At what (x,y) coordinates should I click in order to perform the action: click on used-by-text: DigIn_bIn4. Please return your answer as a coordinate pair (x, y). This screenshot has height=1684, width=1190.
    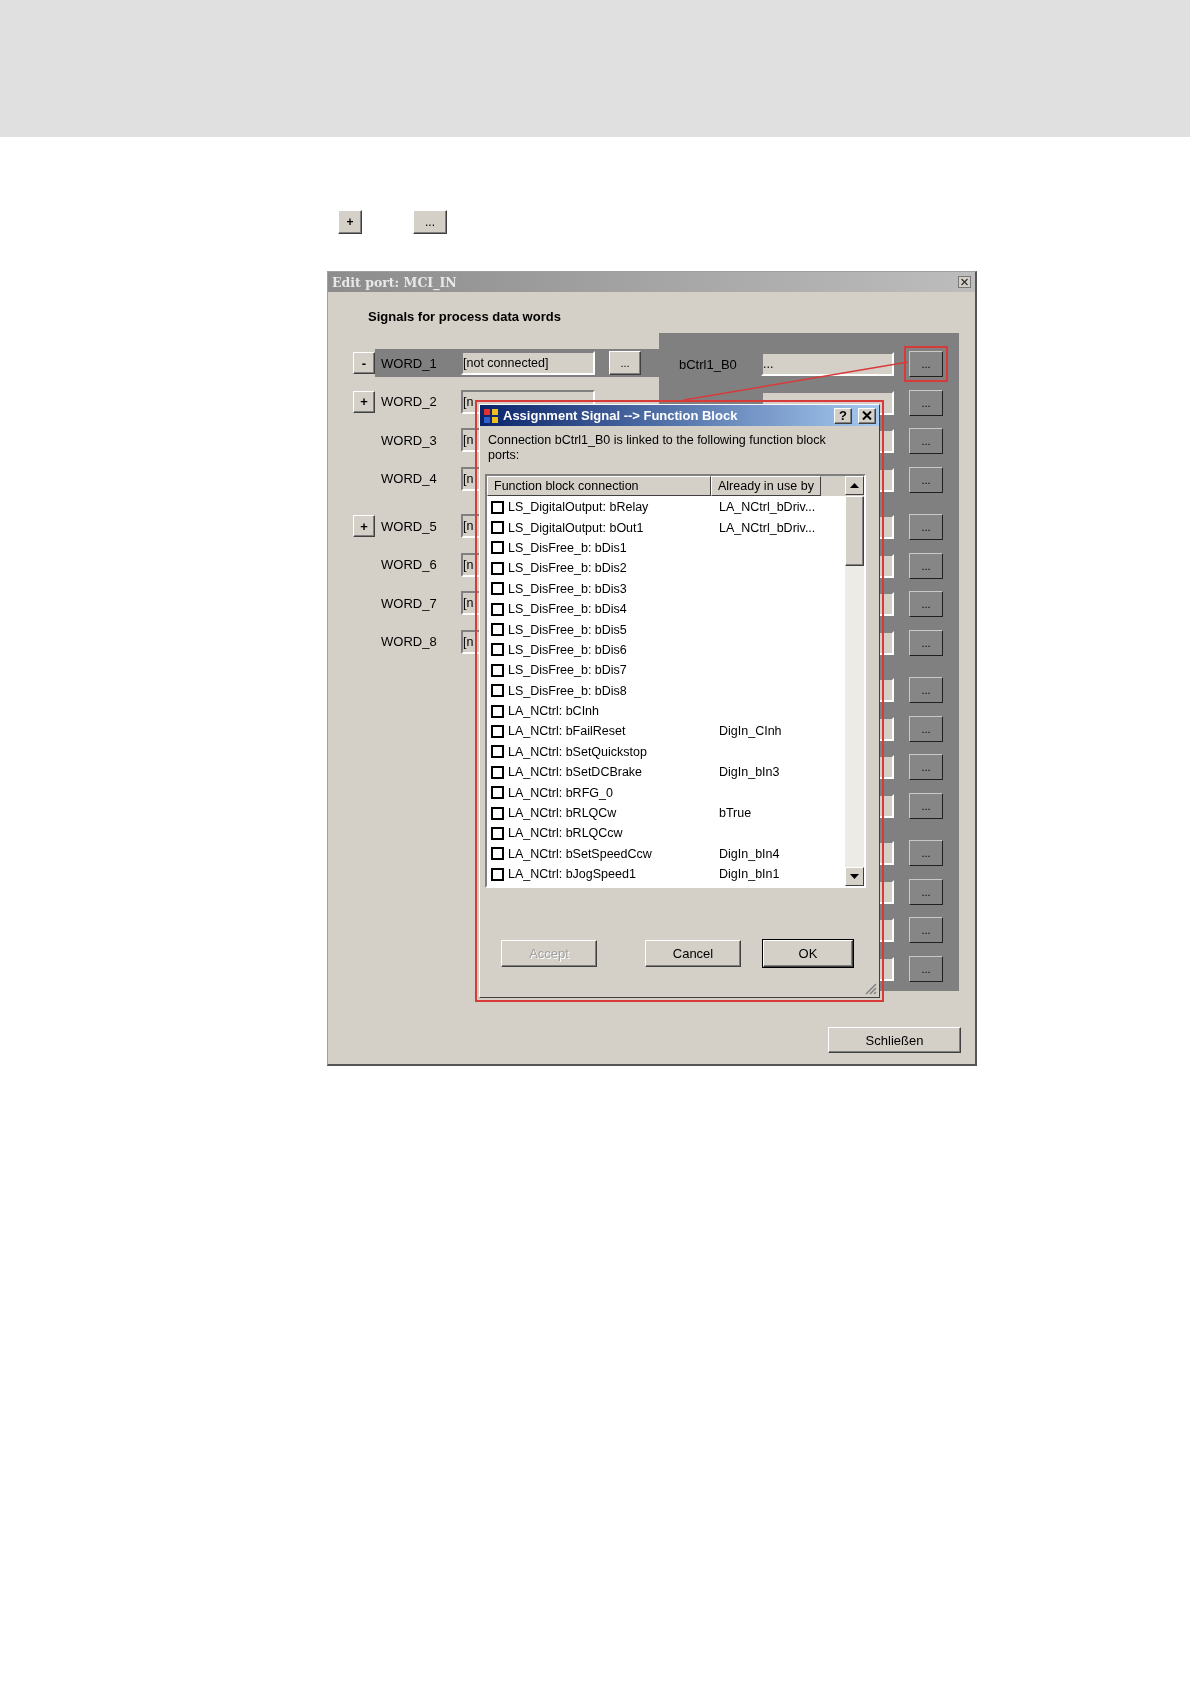
    Looking at the image, I should click on (749, 853).